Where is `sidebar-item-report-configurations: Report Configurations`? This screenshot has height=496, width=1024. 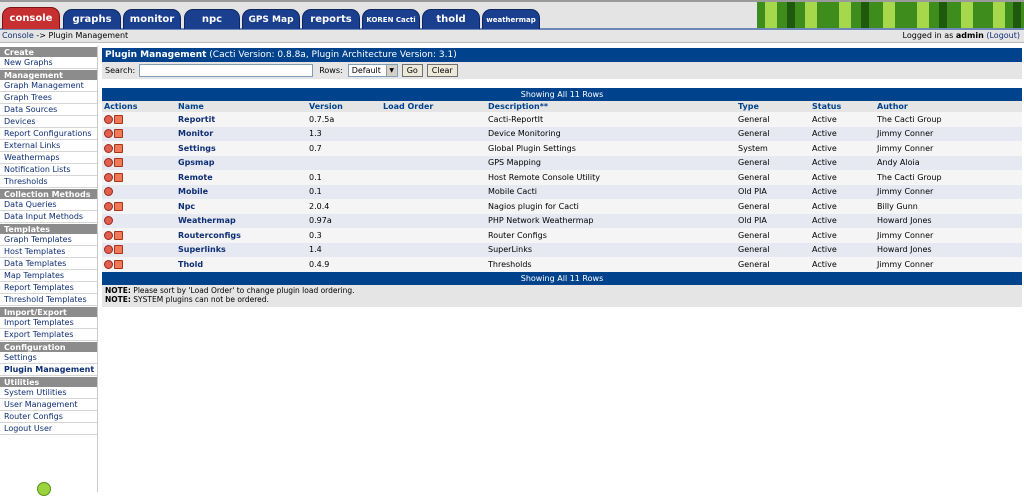 sidebar-item-report-configurations: Report Configurations is located at coordinates (48, 134).